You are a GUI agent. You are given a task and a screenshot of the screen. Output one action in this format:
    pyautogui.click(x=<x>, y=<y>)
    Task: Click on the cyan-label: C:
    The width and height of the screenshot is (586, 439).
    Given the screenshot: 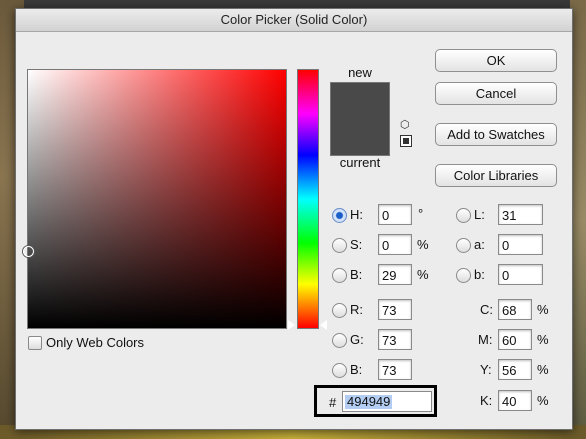 What is the action you would take?
    pyautogui.click(x=486, y=309)
    